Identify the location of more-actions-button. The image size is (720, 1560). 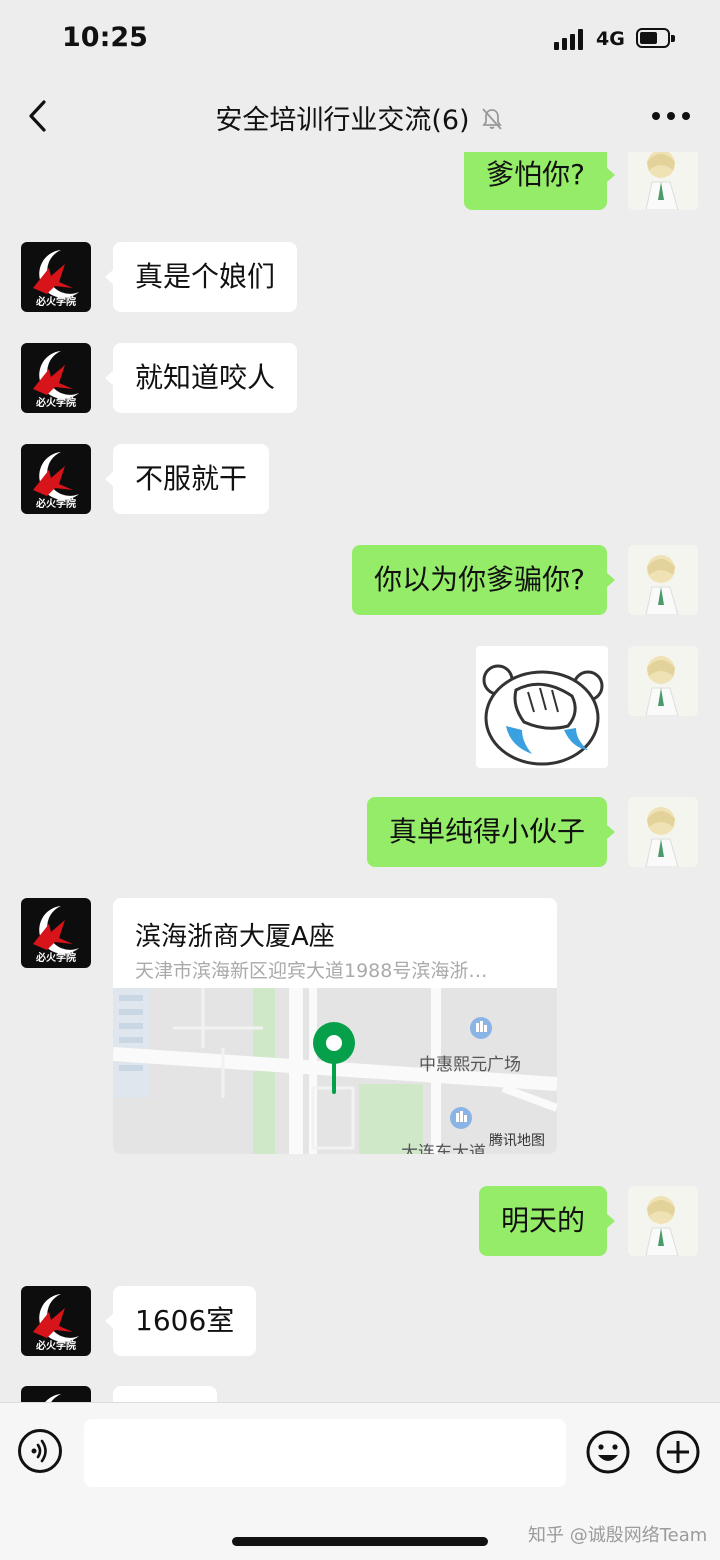
(678, 1452).